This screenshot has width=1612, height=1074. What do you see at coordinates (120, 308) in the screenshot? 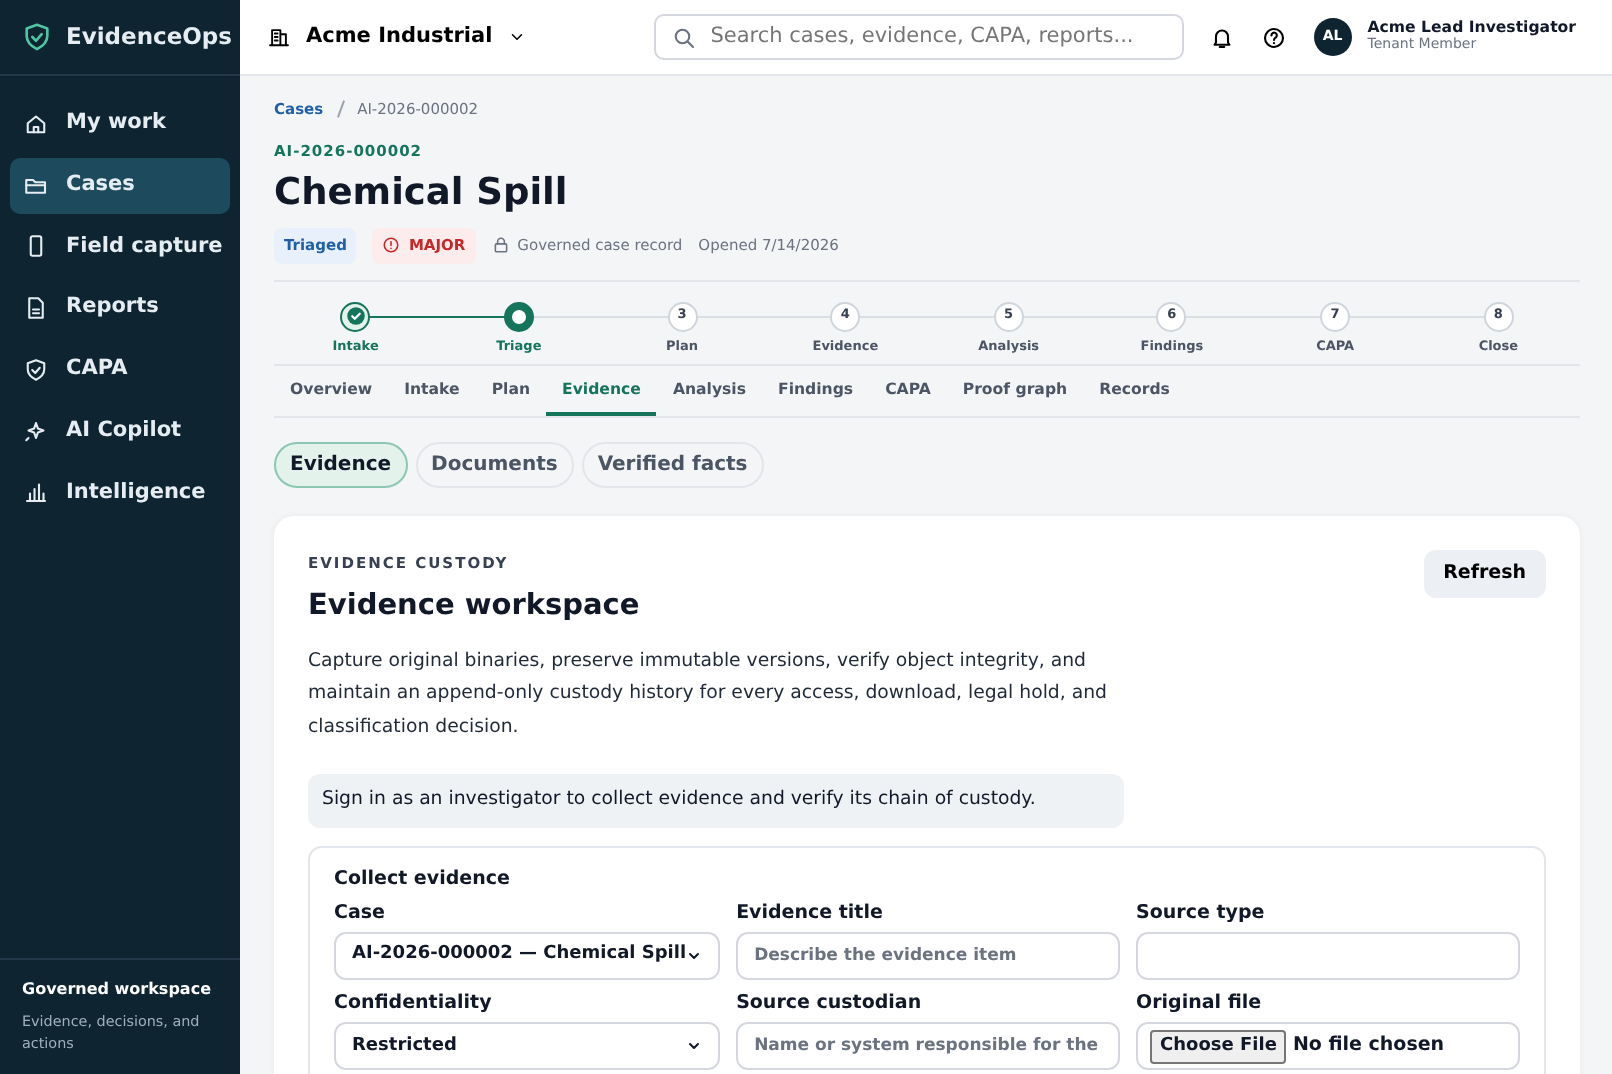
I see `sidebar-item: Reports` at bounding box center [120, 308].